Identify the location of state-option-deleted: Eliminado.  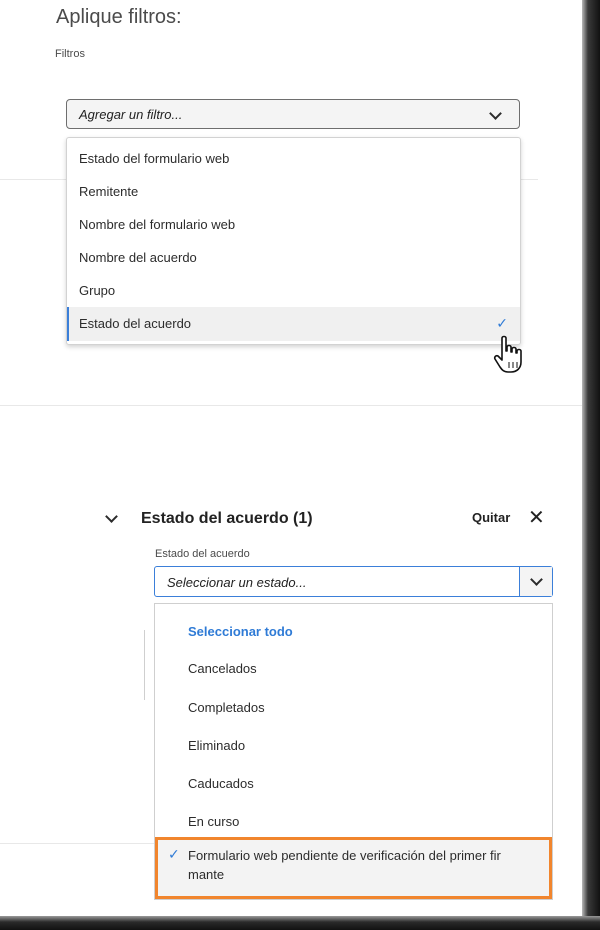
(353, 750).